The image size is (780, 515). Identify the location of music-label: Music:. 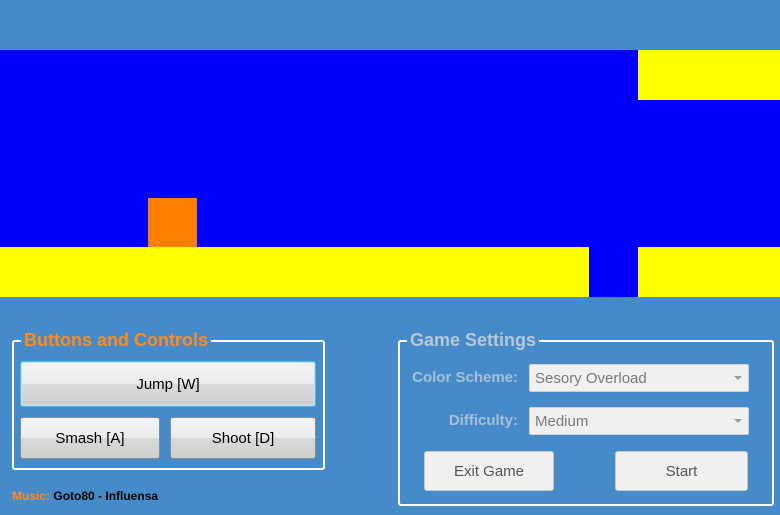
(31, 496).